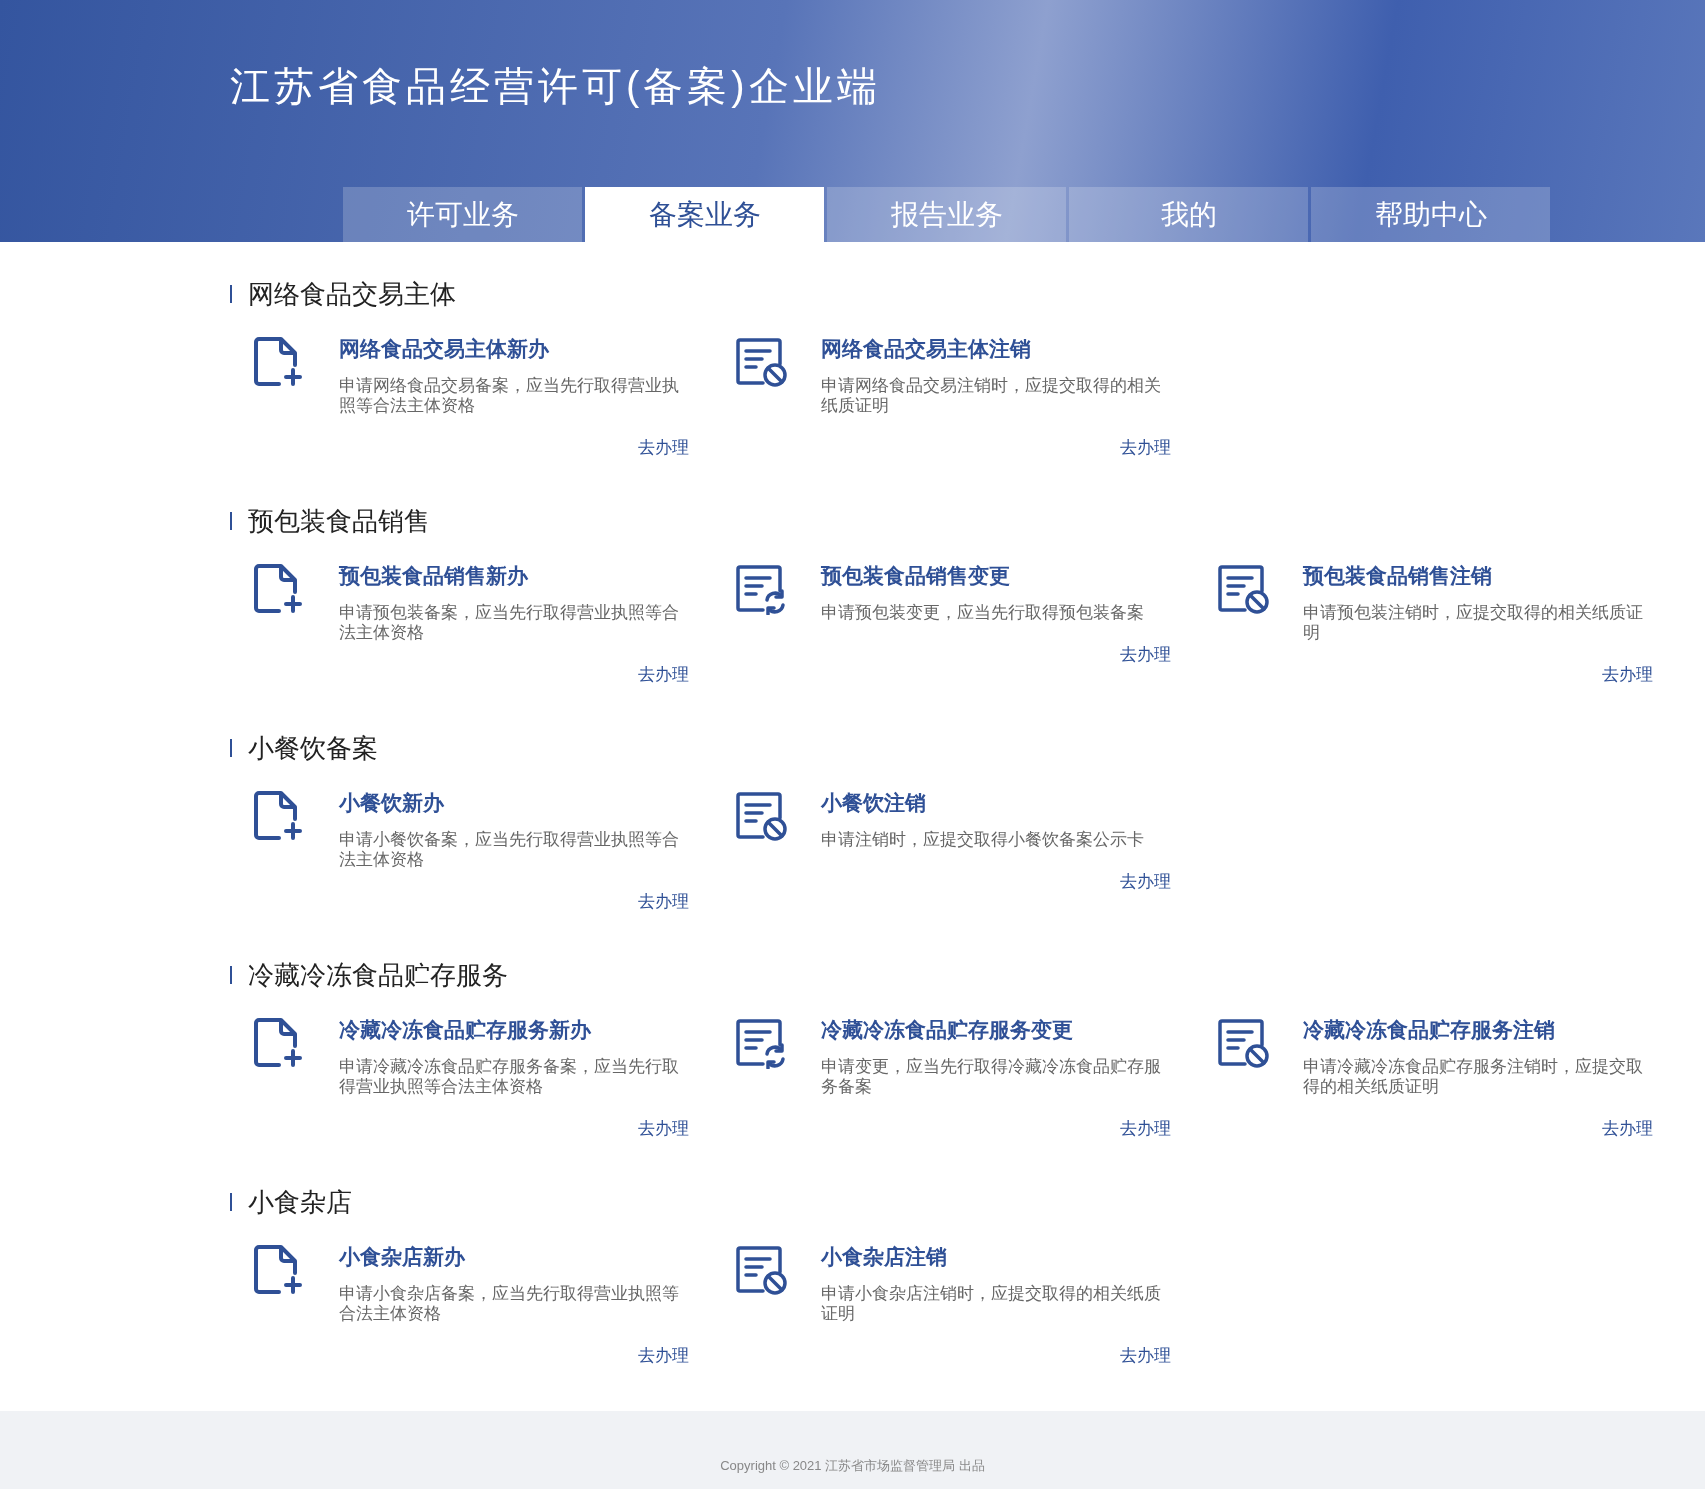  Describe the element at coordinates (300, 1202) in the screenshot. I see `section-heading: 小食杂店` at that location.